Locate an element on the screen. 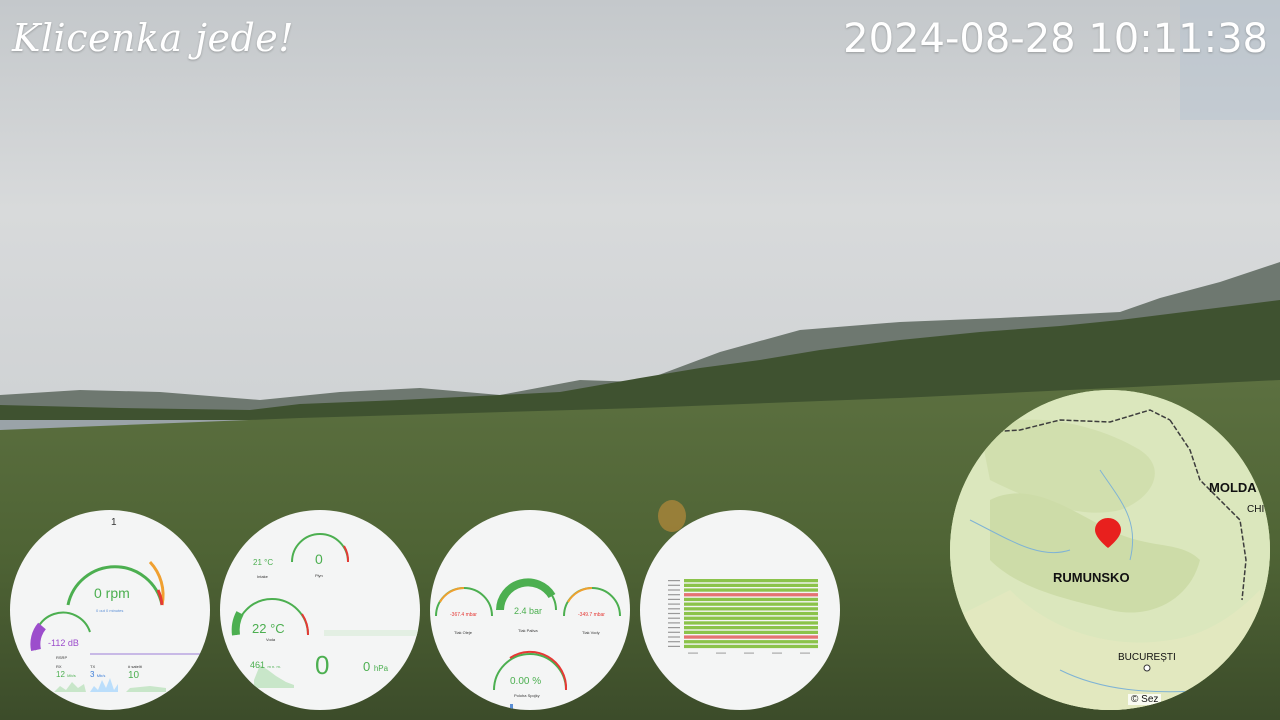 This screenshot has height=720, width=1280. pressure-value: 0 hPa is located at coordinates (376, 666).